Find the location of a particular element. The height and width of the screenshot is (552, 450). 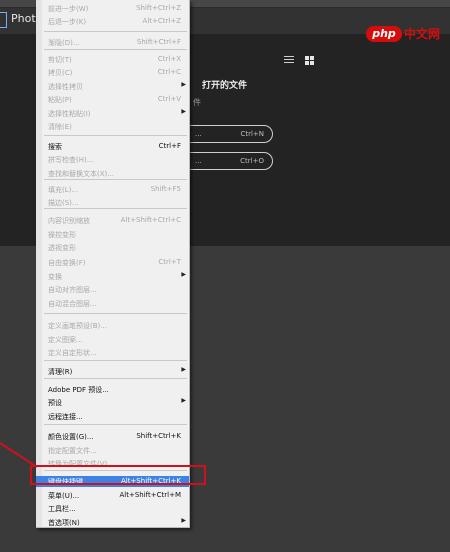

menu-item-shortcut: Ctrl+F is located at coordinates (169, 146).